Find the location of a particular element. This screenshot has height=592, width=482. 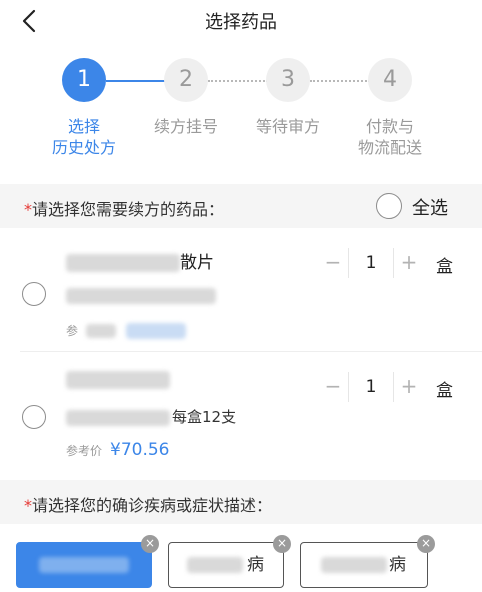

drug-prompt: *请选择您需要续方的药品： is located at coordinates (124, 208).